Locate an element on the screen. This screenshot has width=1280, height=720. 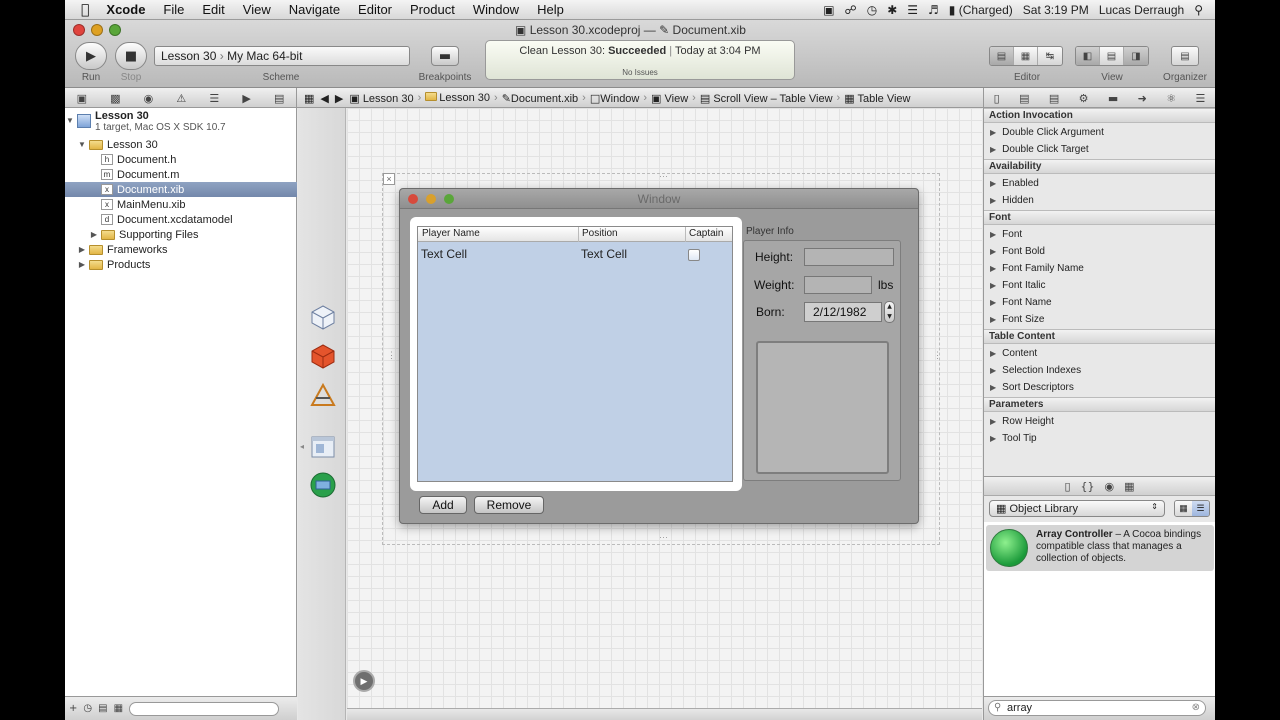
attributes-inspector-icon: ⚙ is located at coordinates (1084, 98).